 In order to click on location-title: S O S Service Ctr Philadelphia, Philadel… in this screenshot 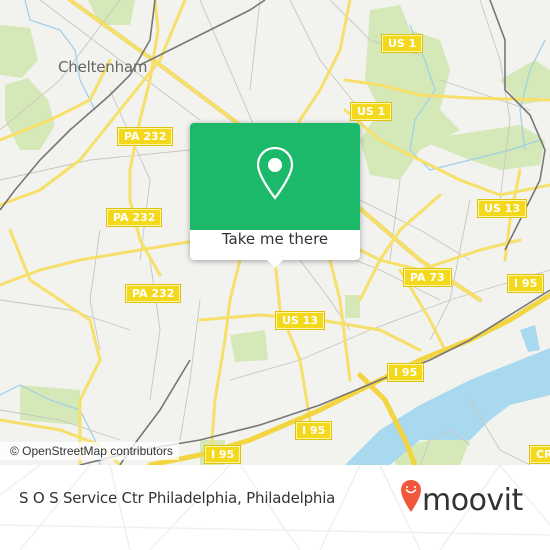, I will do `click(177, 498)`.